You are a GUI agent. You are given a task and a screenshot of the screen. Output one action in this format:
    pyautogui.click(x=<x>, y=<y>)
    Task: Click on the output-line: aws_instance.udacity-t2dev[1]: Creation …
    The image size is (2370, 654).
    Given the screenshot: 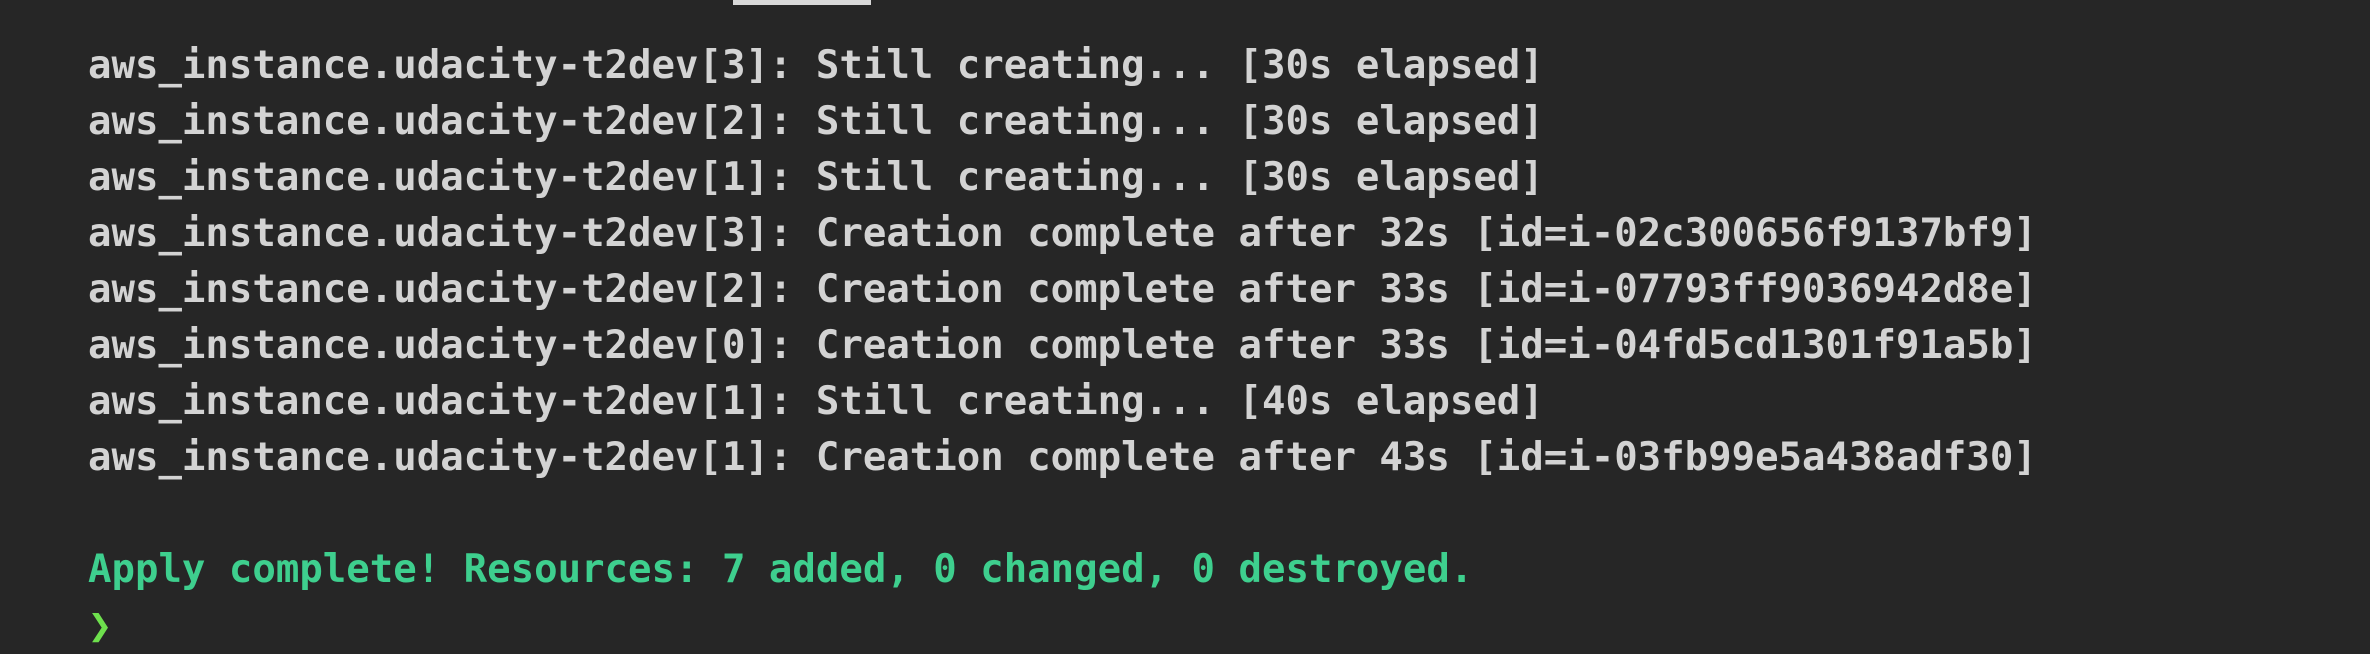 What is the action you would take?
    pyautogui.click(x=1062, y=457)
    